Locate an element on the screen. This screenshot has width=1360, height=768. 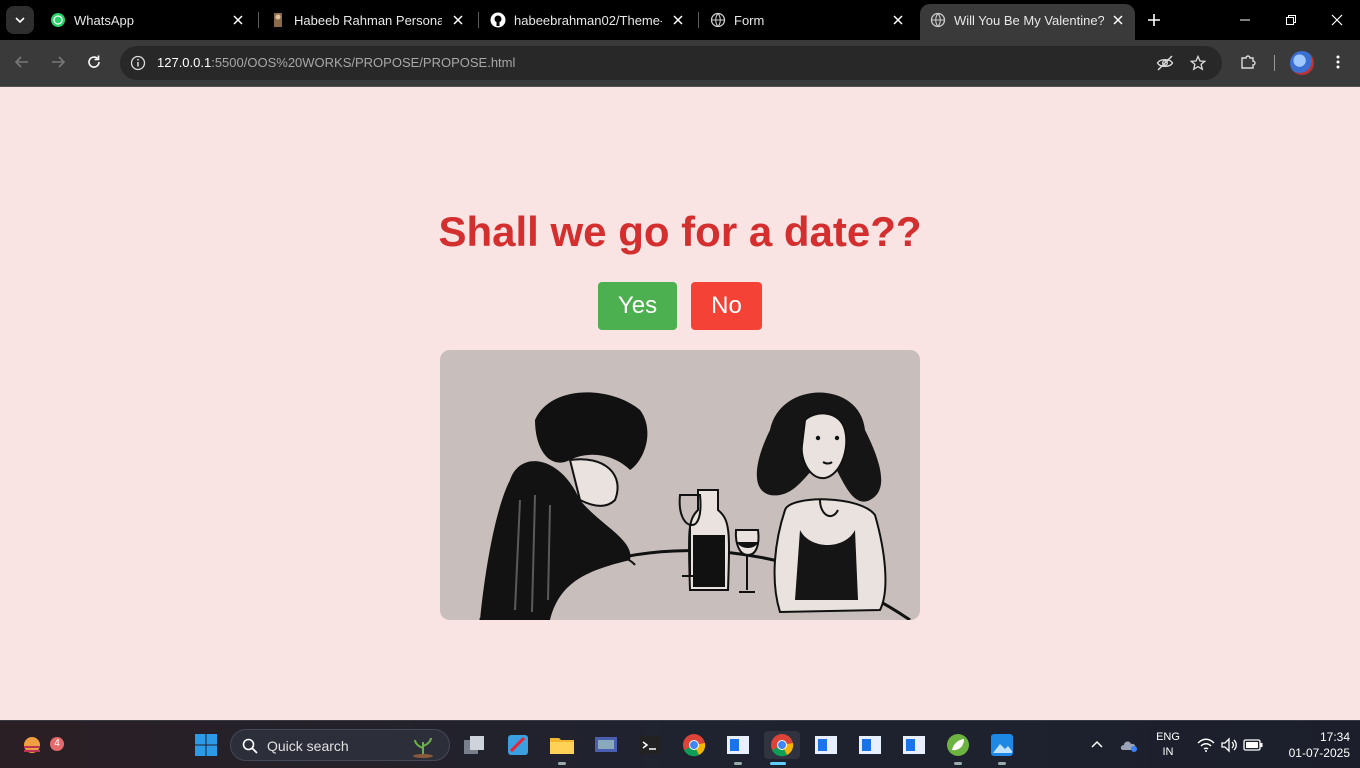
clock-time: 17:34 is located at coordinates (1334, 737).